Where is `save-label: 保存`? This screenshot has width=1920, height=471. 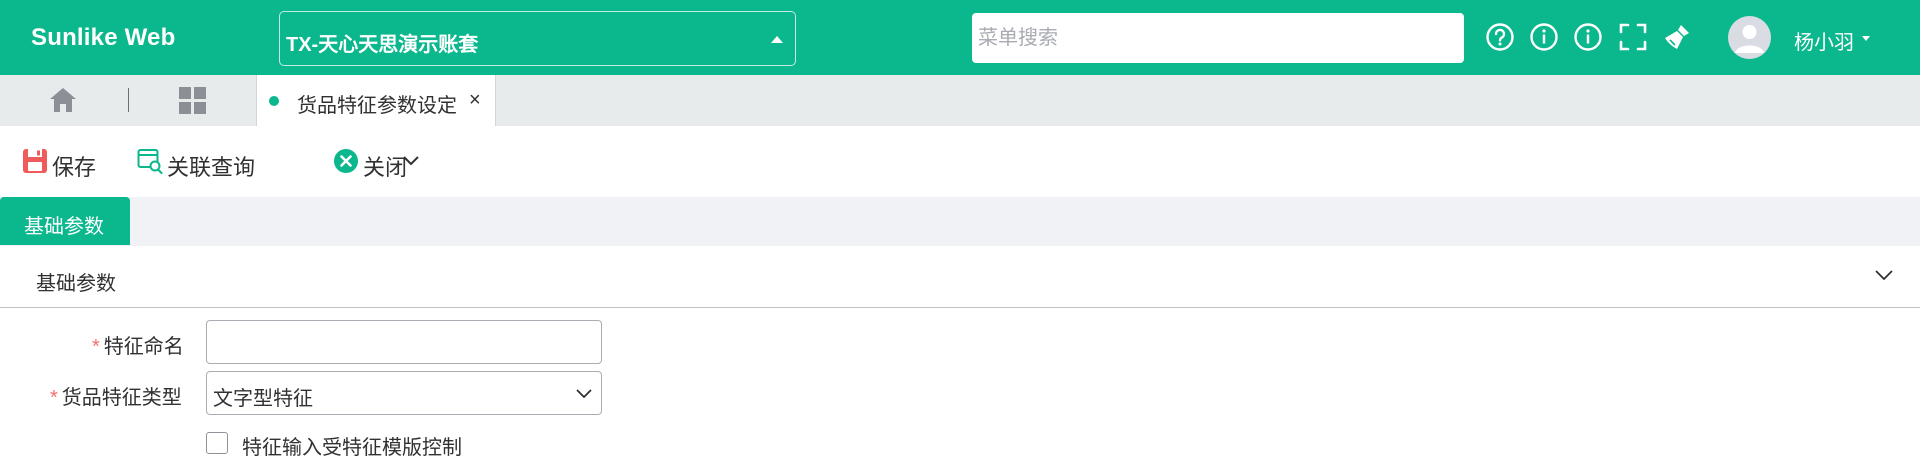
save-label: 保存 is located at coordinates (74, 167).